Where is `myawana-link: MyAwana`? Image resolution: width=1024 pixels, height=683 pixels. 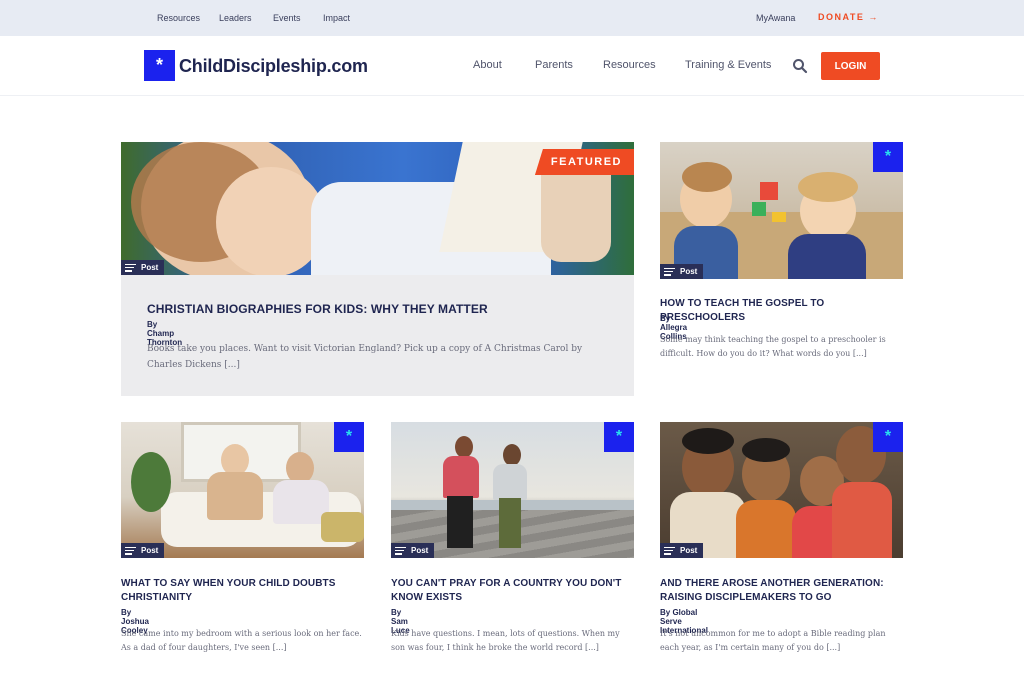
myawana-link: MyAwana is located at coordinates (775, 18).